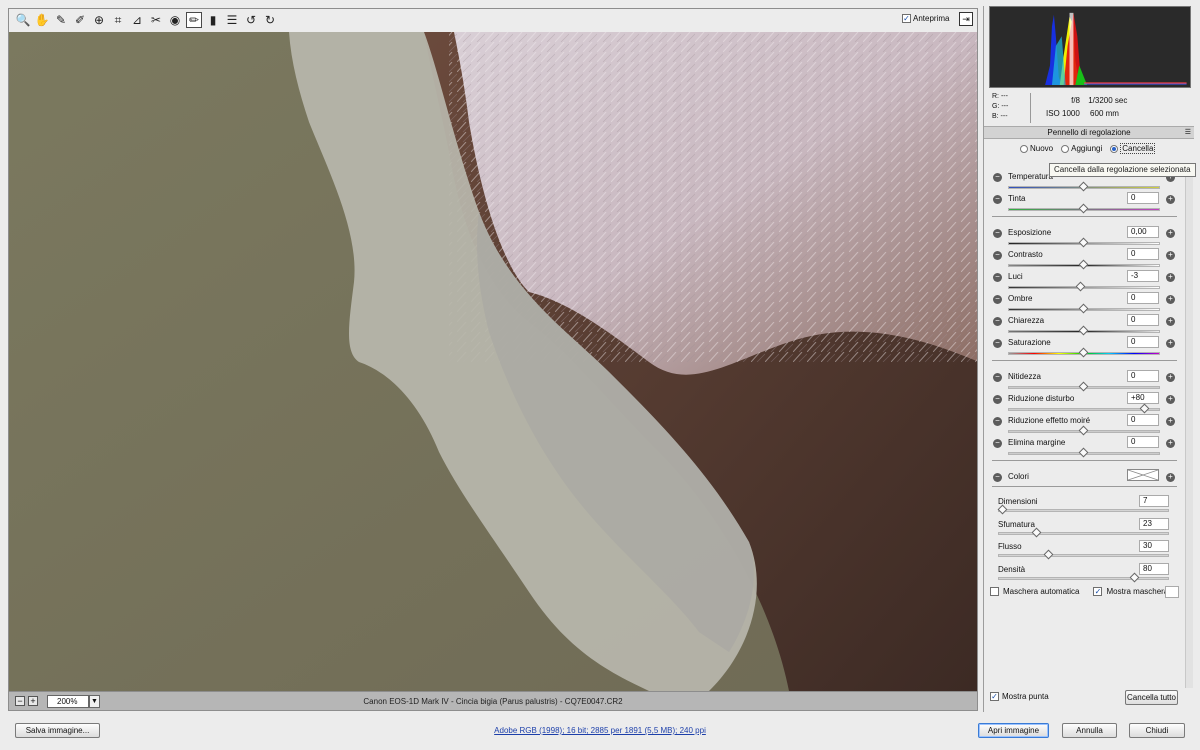  Describe the element at coordinates (61, 20) in the screenshot. I see `eyedropper-icon: ✎` at that location.